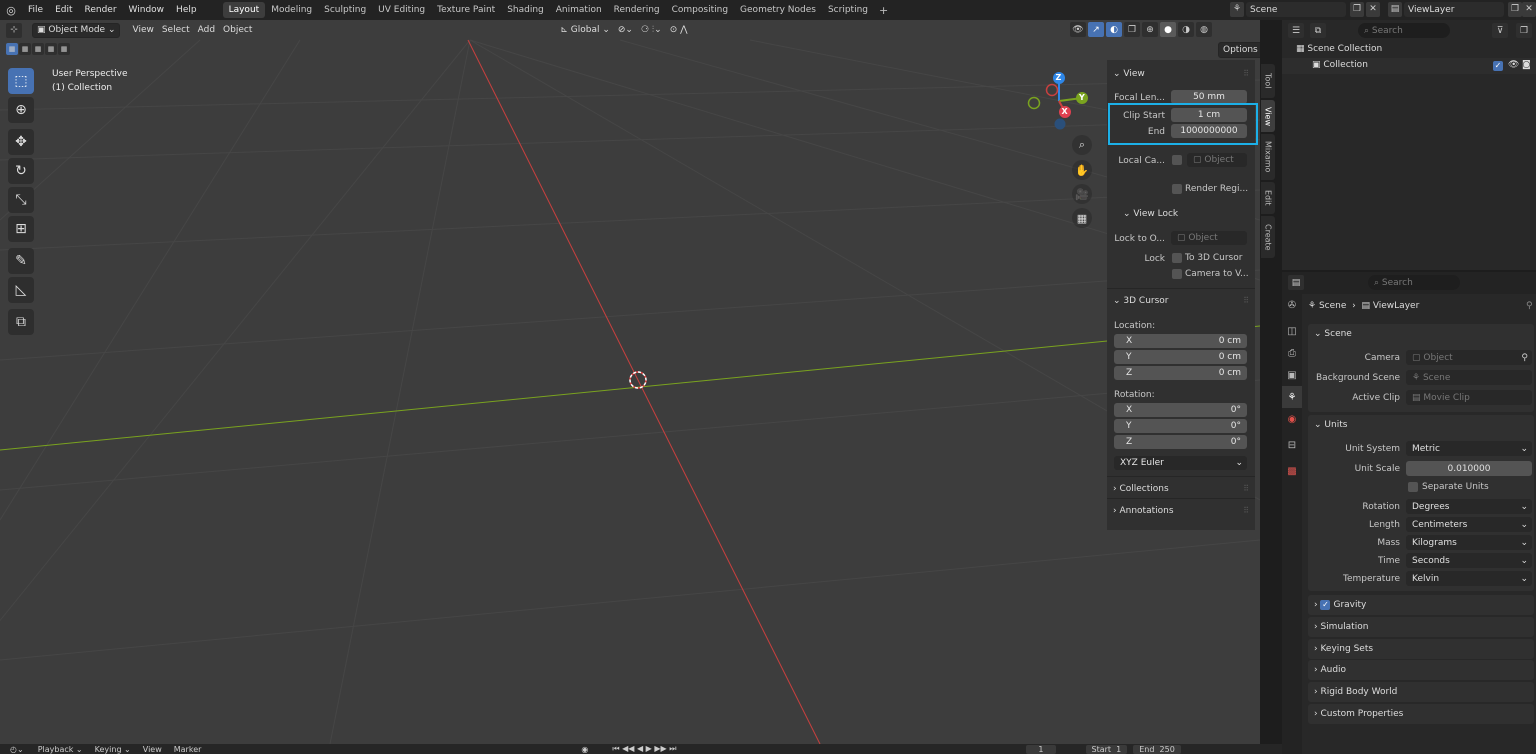 This screenshot has height=754, width=1536. What do you see at coordinates (21, 229) in the screenshot?
I see `transform-tool-icon: ⊞` at bounding box center [21, 229].